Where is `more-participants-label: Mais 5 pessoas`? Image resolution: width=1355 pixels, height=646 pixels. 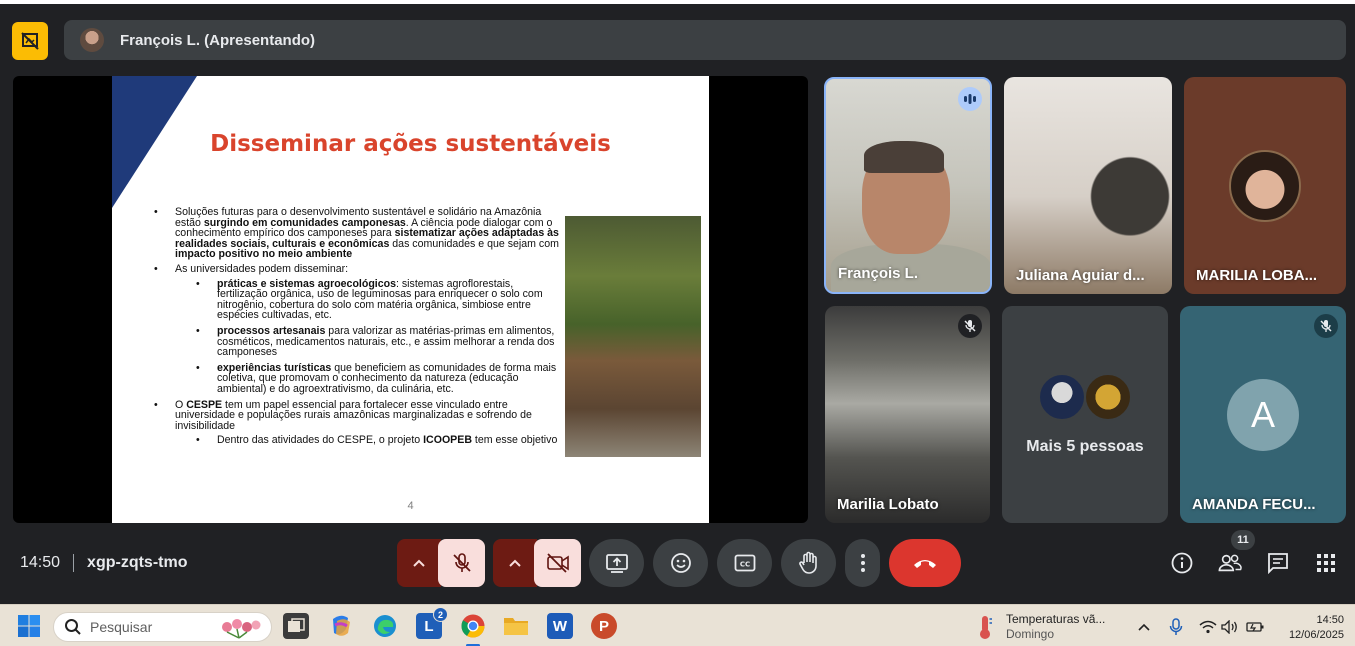
more-participants-label: Mais 5 pessoas is located at coordinates (1085, 446).